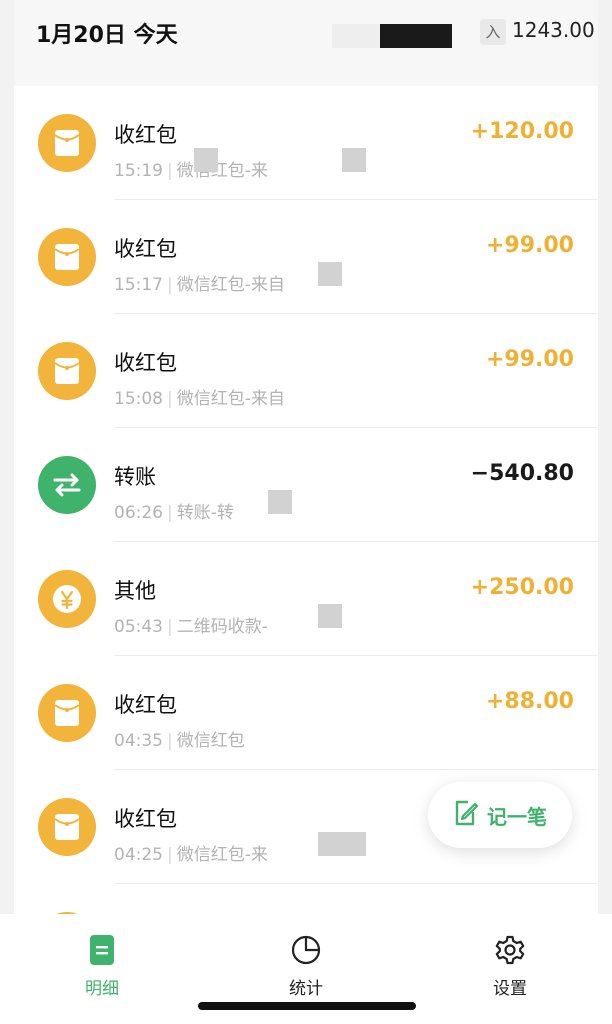  I want to click on transaction-desc: 转账-转, so click(205, 513).